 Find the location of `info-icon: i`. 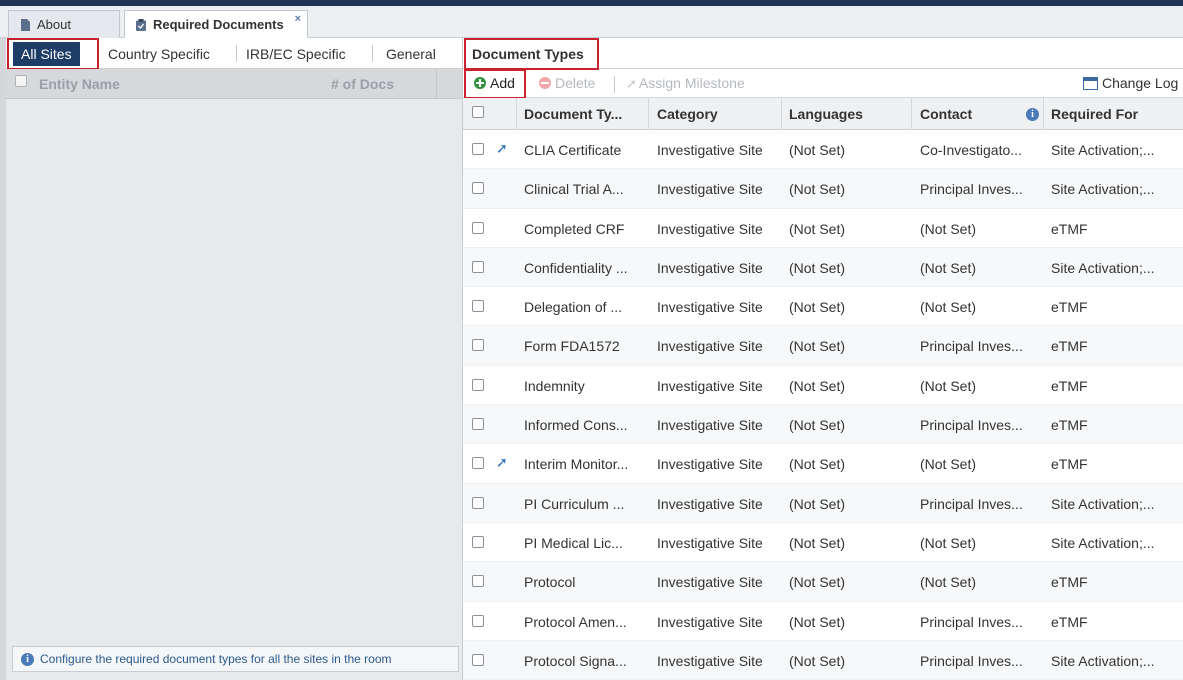

info-icon: i is located at coordinates (1032, 114).